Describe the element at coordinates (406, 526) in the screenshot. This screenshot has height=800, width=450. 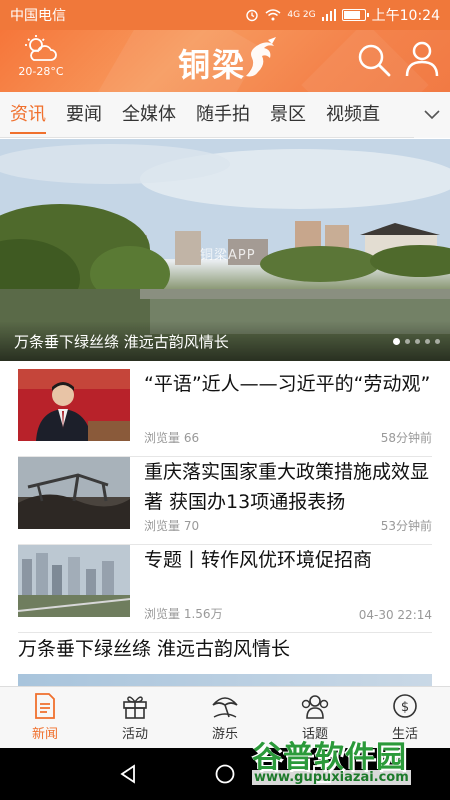
I see `news-time: 53分钟前` at that location.